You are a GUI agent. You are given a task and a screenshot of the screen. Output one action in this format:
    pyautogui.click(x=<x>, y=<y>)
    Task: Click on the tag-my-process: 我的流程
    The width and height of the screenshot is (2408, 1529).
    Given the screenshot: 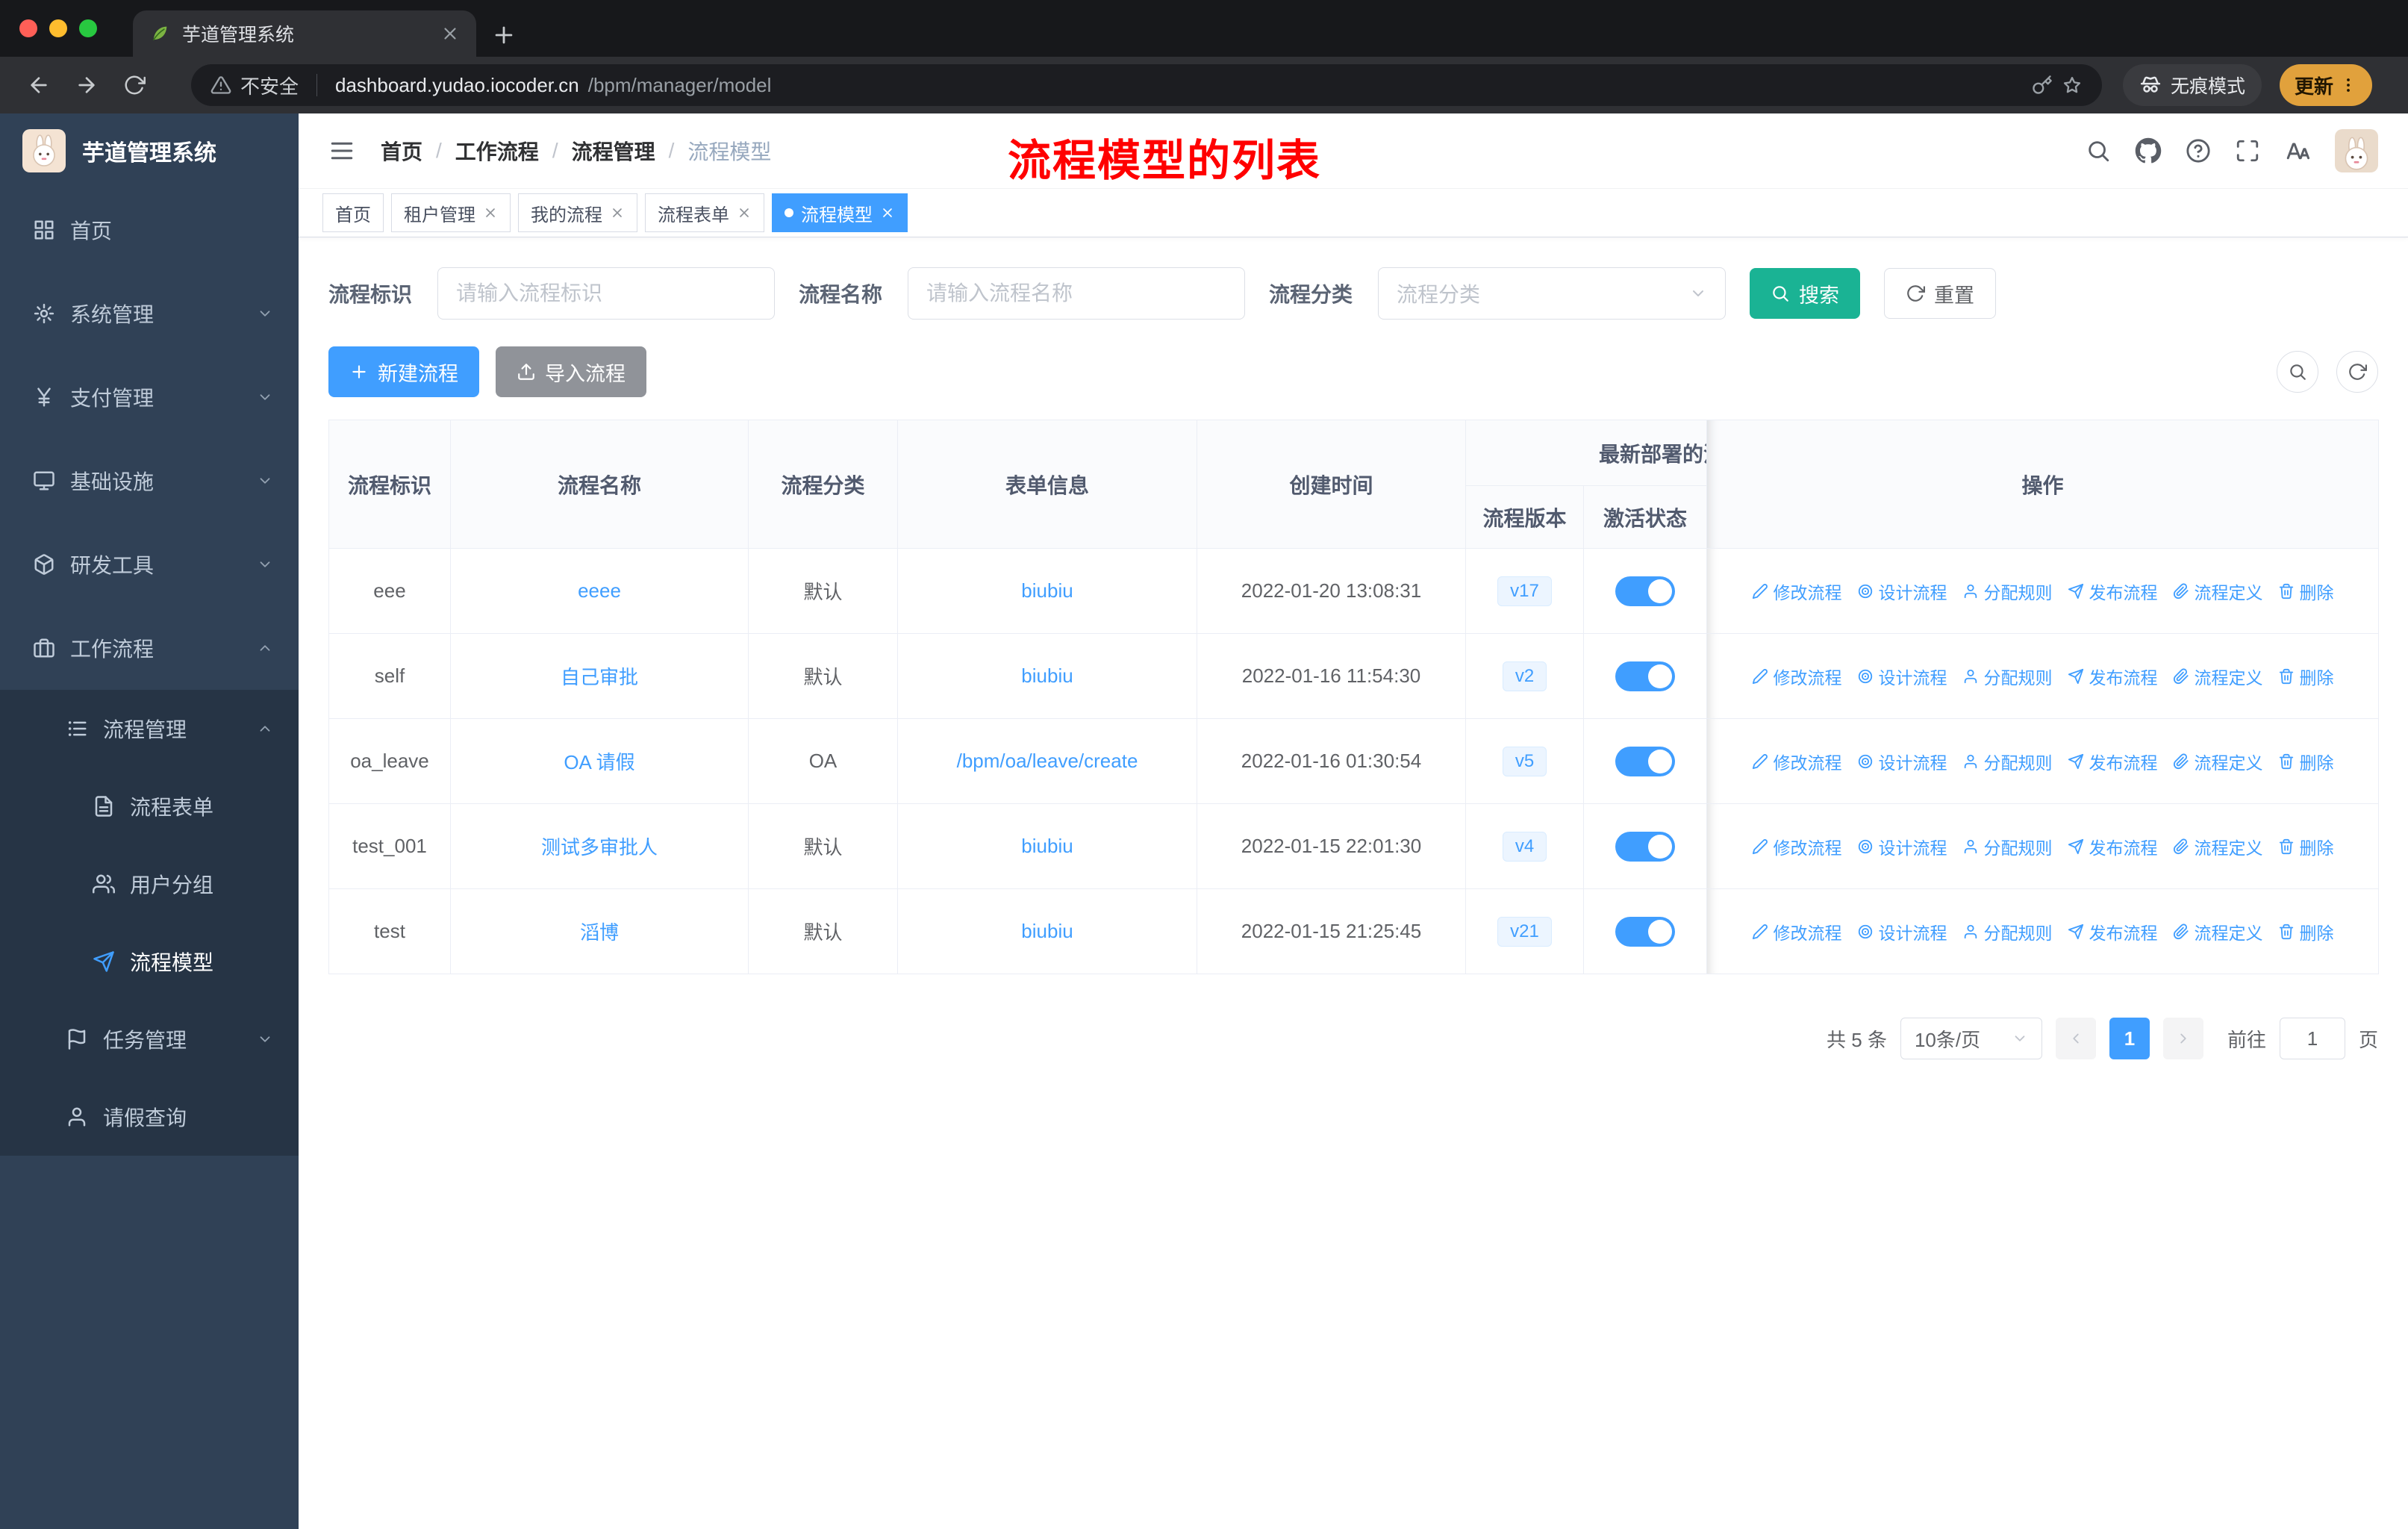 What is the action you would take?
    pyautogui.click(x=577, y=213)
    